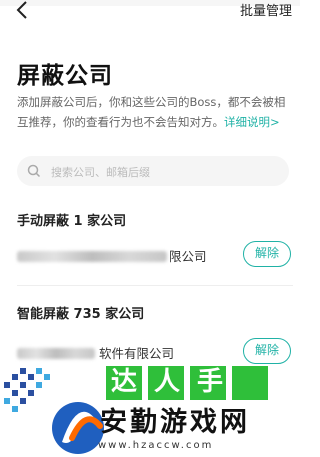 This screenshot has height=457, width=320. I want to click on smart-section-title: 智能屏蔽 735 家公司, so click(81, 314).